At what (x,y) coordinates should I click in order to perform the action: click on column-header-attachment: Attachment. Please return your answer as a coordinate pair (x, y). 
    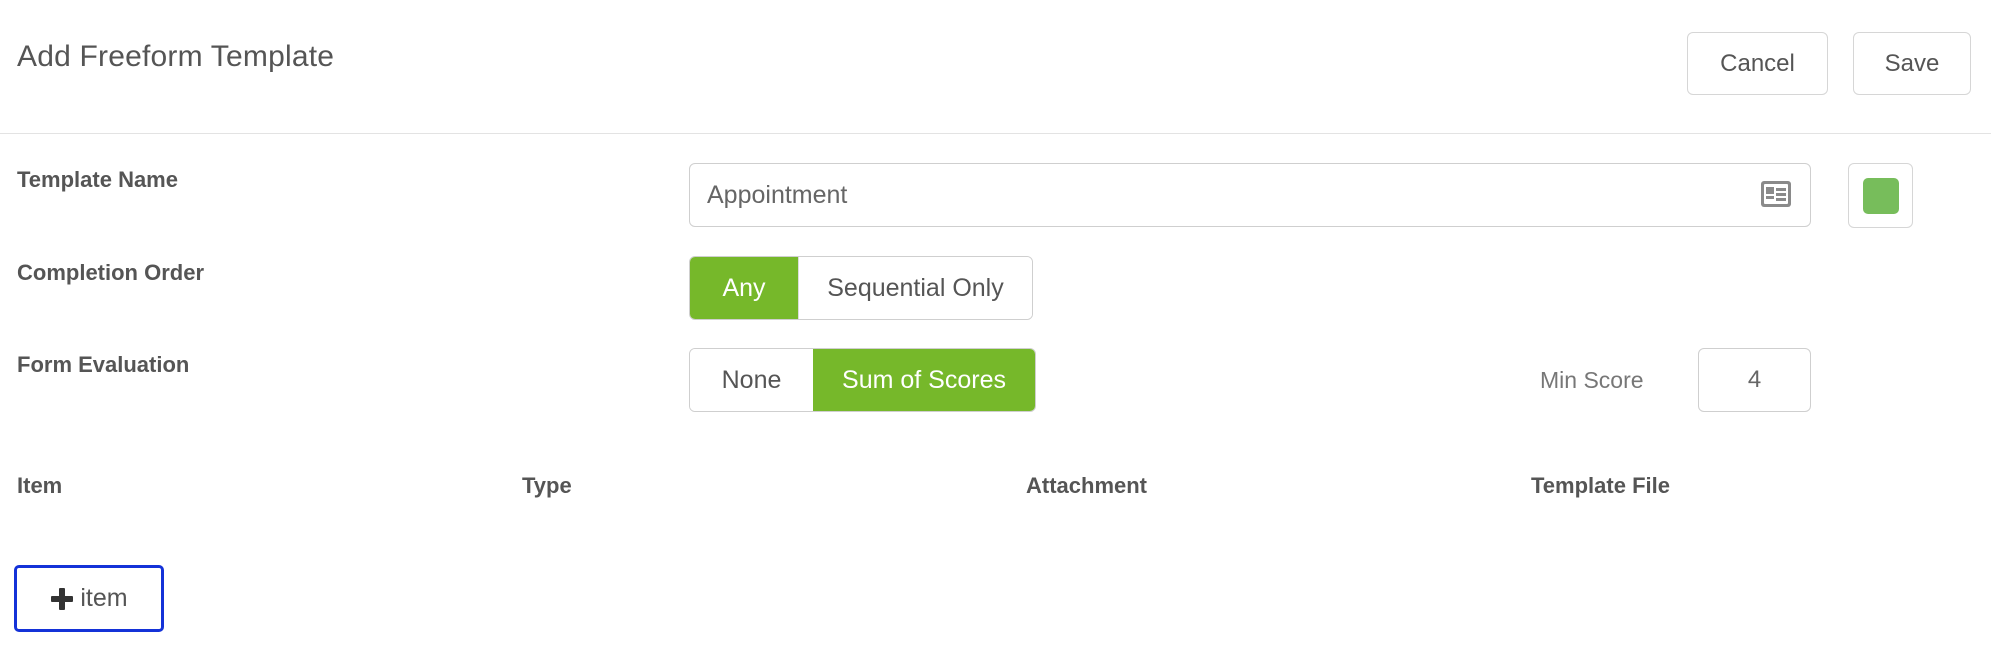
    Looking at the image, I should click on (1087, 485).